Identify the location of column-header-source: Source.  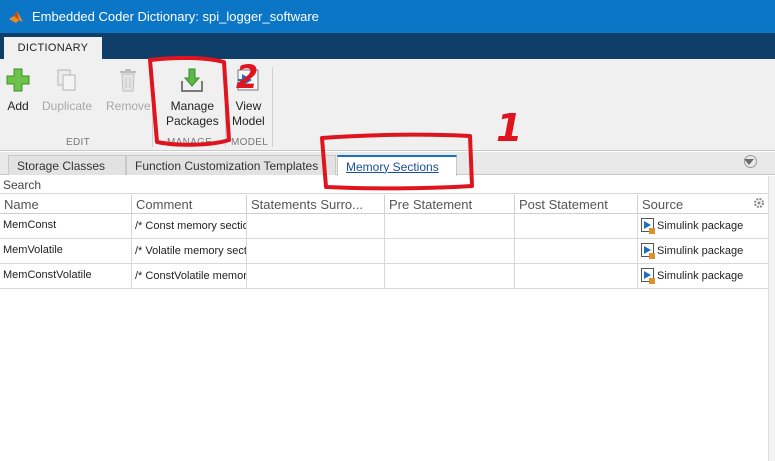
(703, 204).